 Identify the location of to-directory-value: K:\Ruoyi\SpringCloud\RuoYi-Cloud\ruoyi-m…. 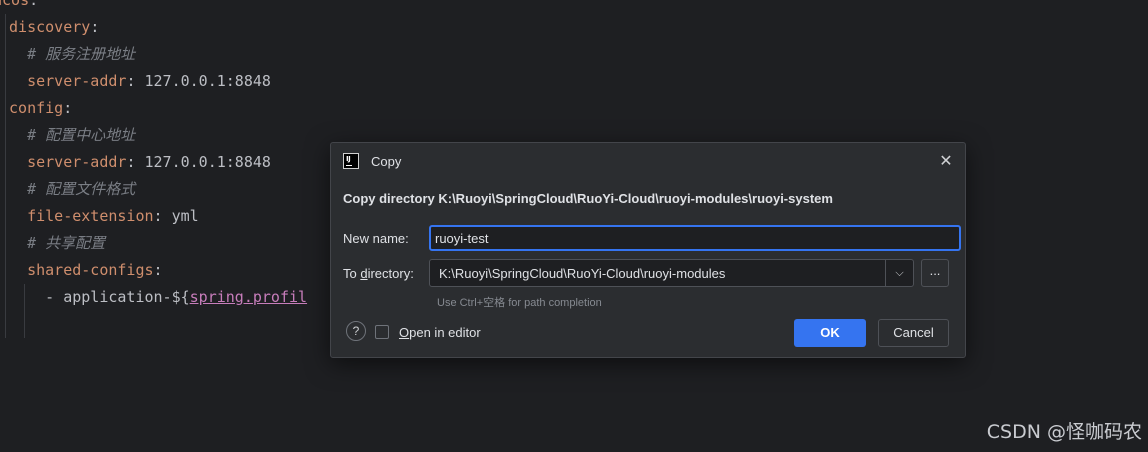
(582, 273).